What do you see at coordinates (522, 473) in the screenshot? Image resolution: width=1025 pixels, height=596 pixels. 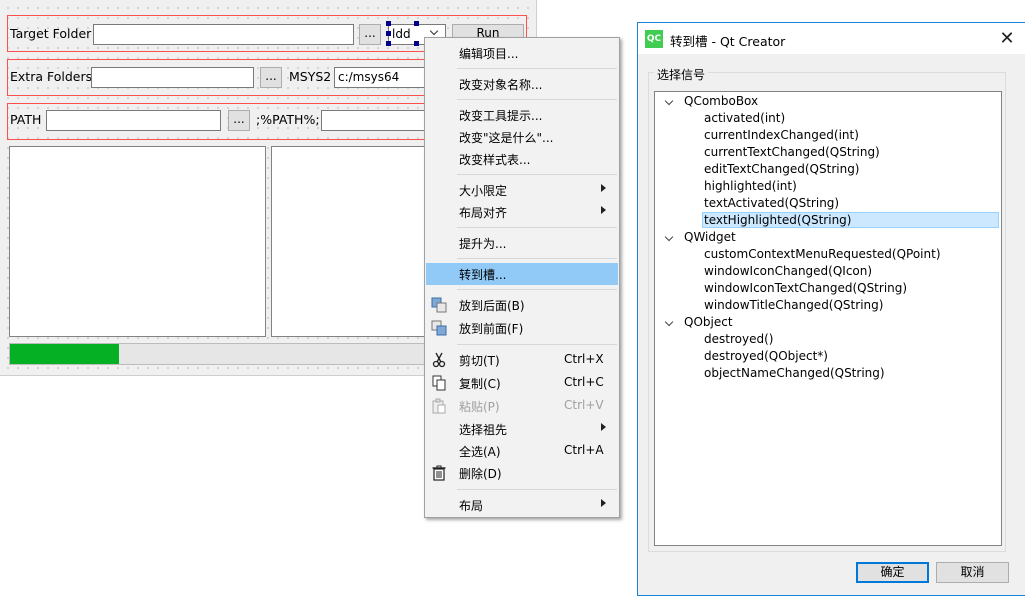 I see `menu-item-delete: 删除(D)` at bounding box center [522, 473].